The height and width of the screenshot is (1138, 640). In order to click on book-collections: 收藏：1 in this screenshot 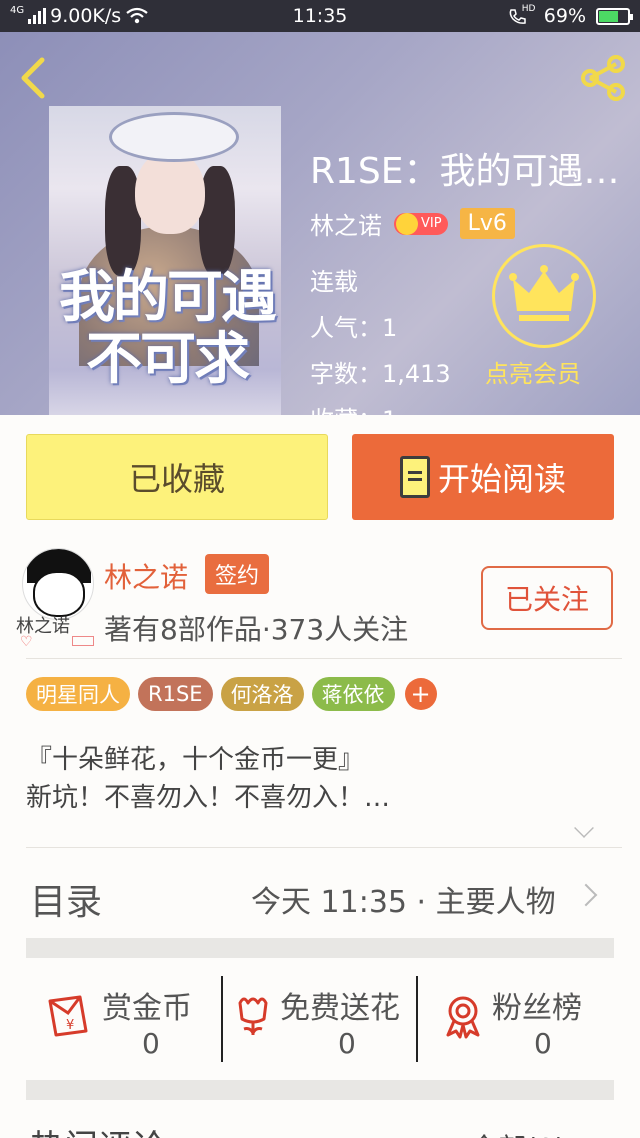, I will do `click(353, 407)`.